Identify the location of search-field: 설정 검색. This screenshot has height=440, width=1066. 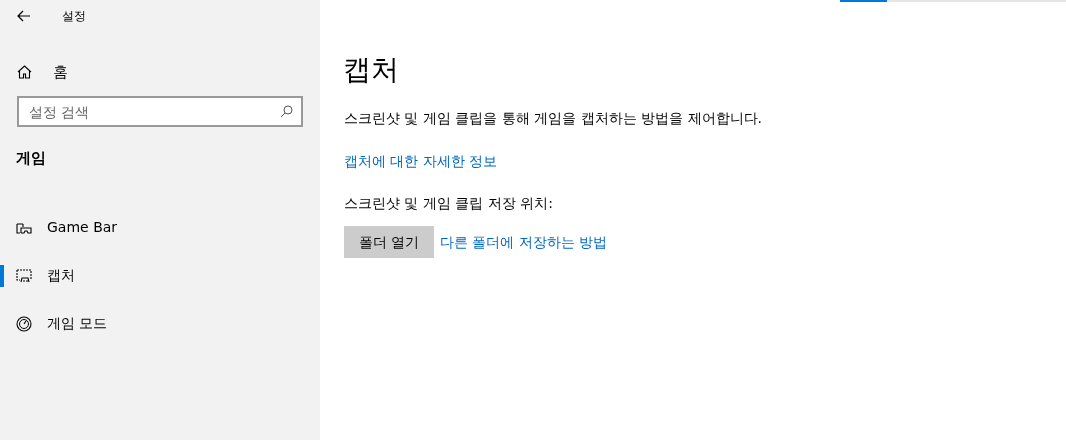
(160, 111).